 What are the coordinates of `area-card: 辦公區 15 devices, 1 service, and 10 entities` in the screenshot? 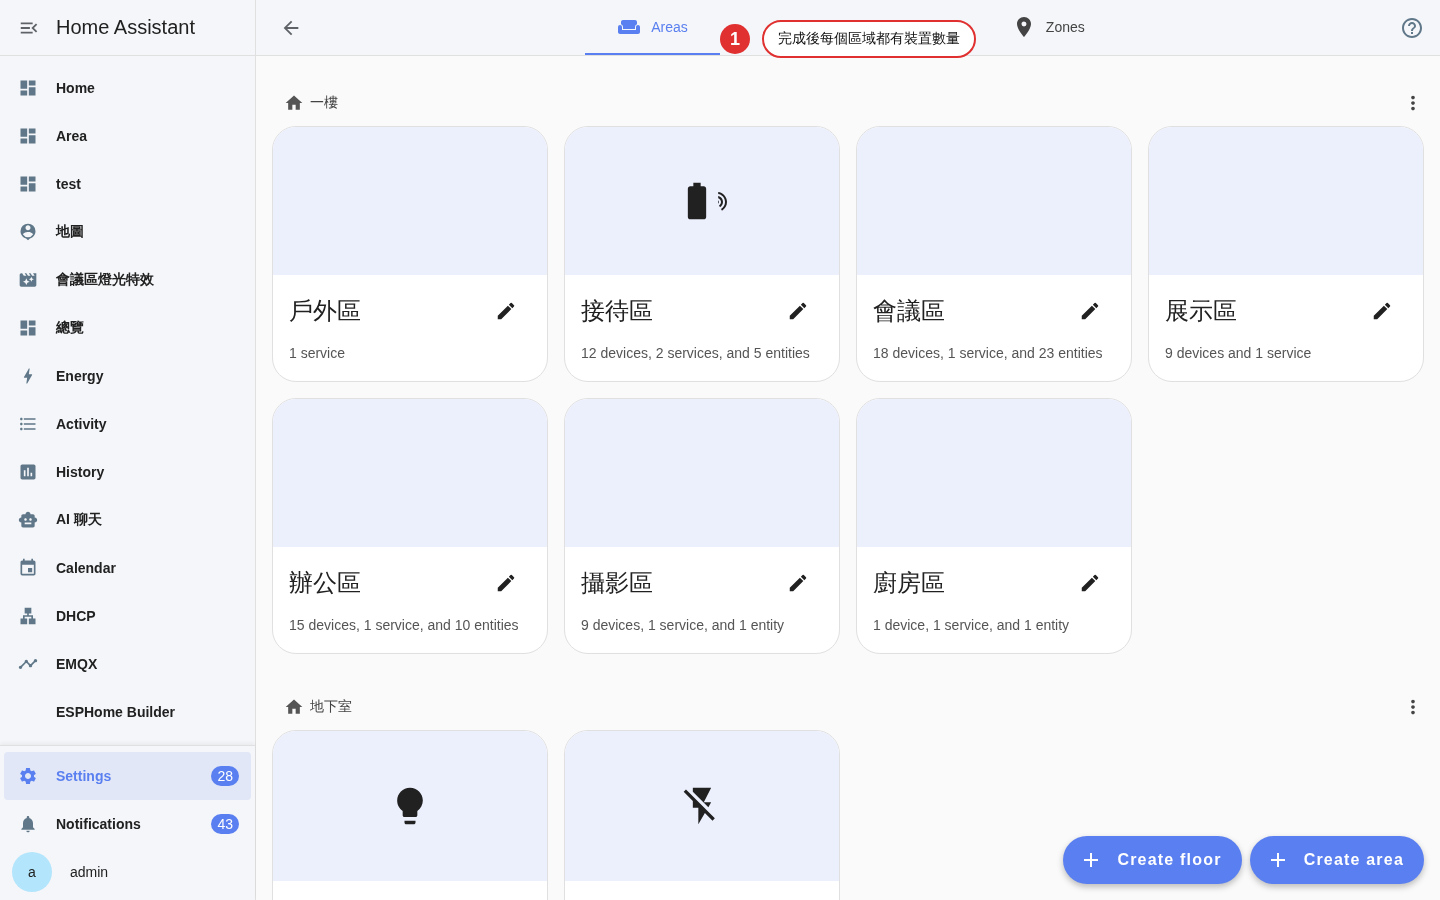 It's located at (410, 526).